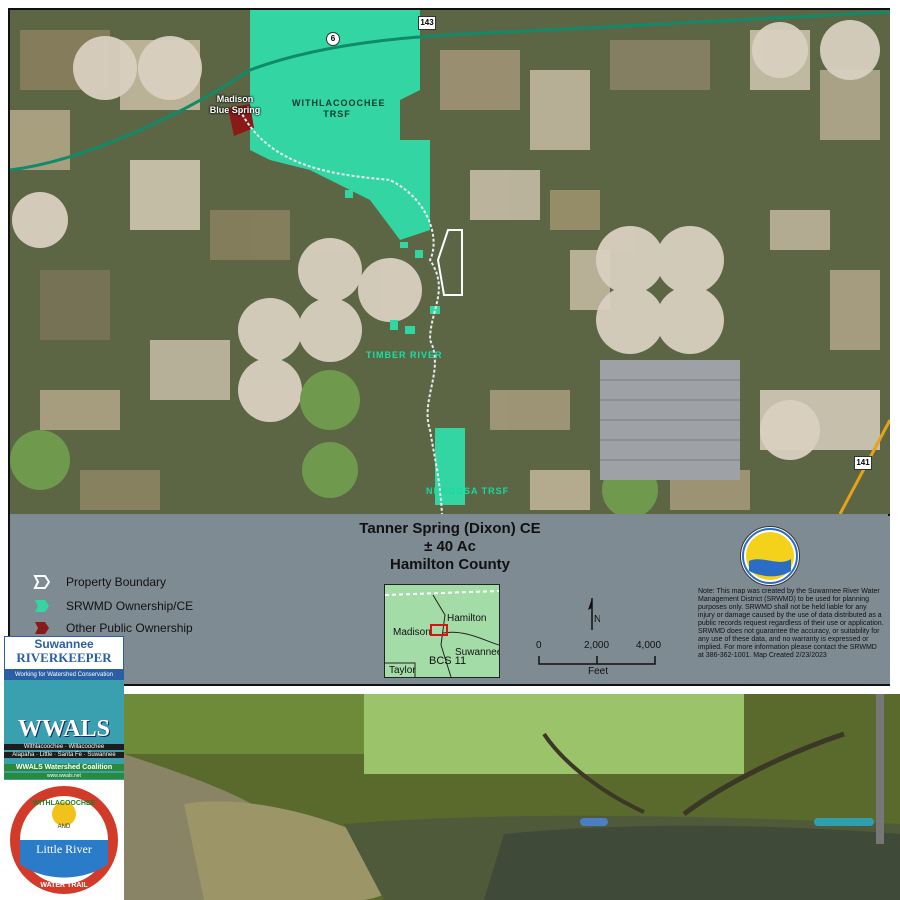 The height and width of the screenshot is (900, 900). I want to click on wwals-rivers-1: Withlacoochee · Willacoochee, so click(64, 747).